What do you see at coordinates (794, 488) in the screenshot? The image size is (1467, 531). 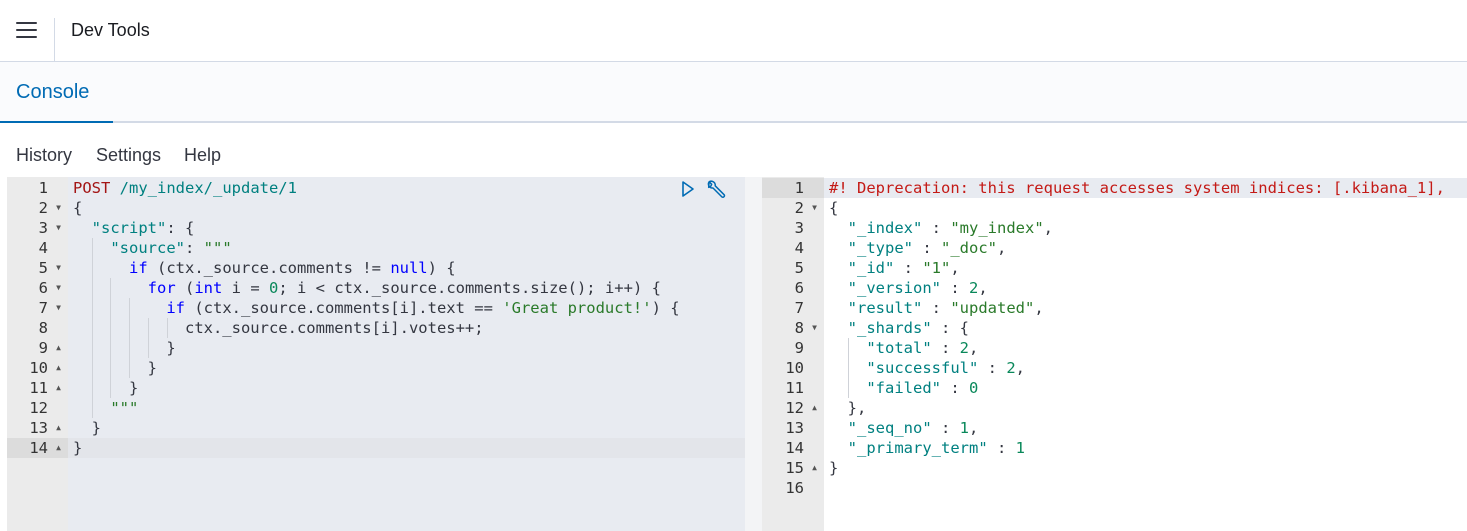 I see `line-number-text: 16` at bounding box center [794, 488].